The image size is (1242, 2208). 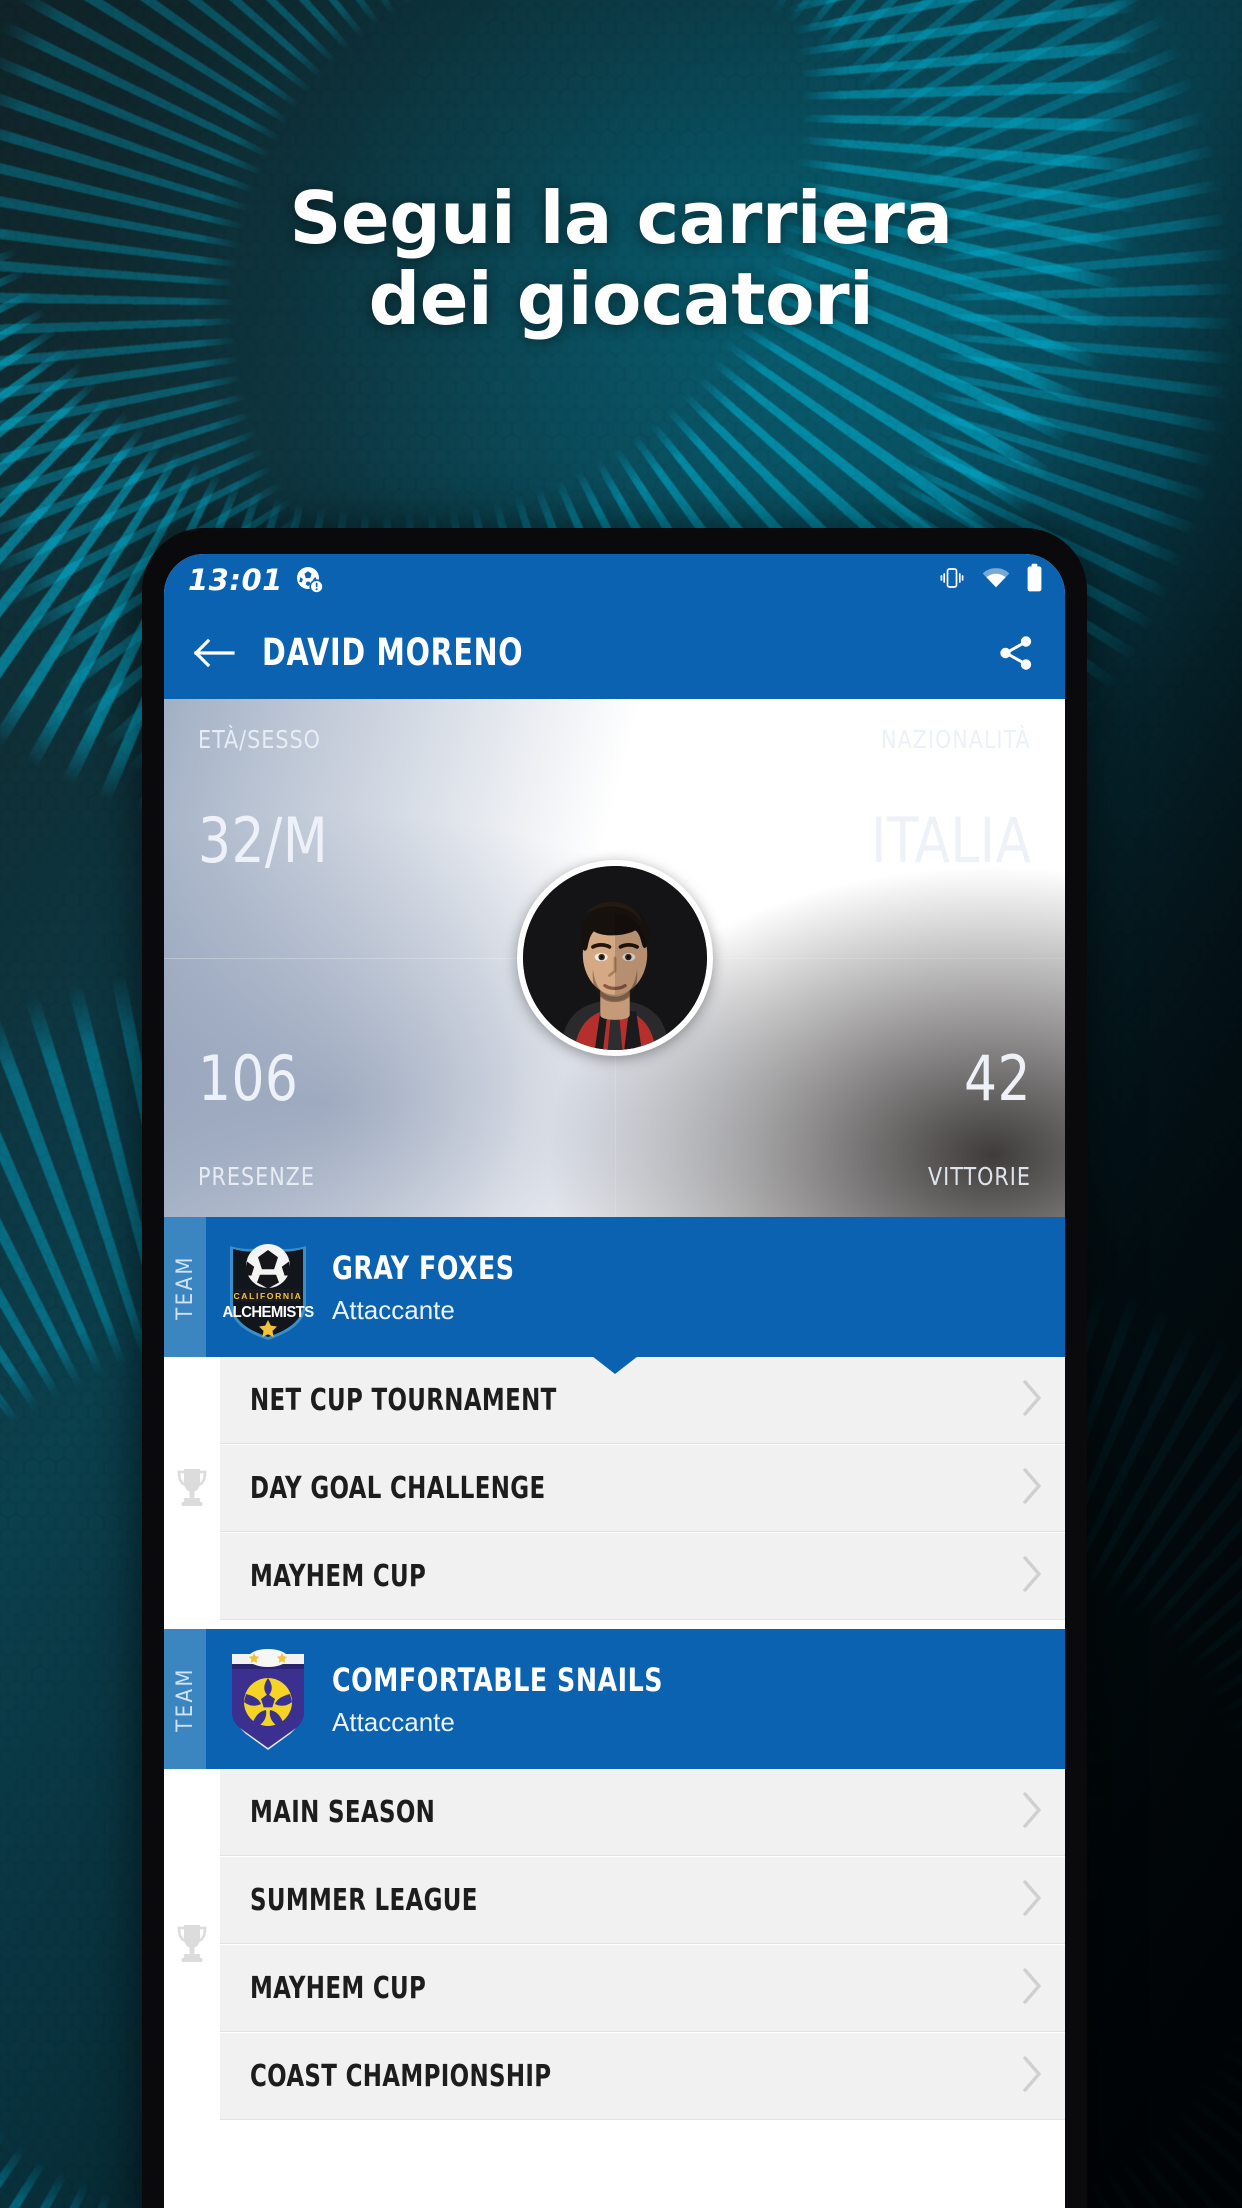 What do you see at coordinates (393, 652) in the screenshot?
I see `page-title: DAVID MORENO` at bounding box center [393, 652].